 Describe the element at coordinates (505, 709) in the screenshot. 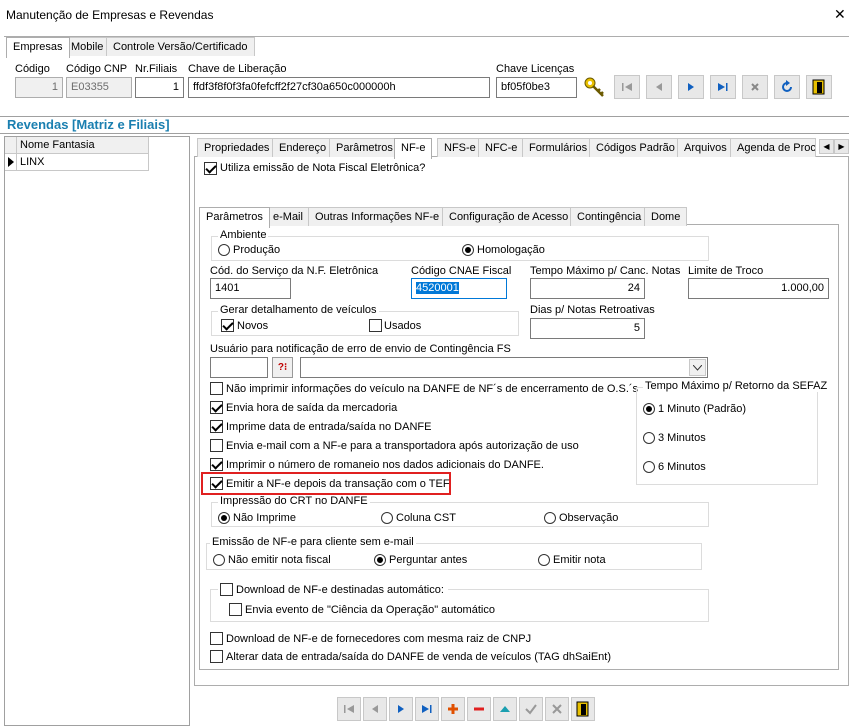

I see `edit-up-icon` at that location.